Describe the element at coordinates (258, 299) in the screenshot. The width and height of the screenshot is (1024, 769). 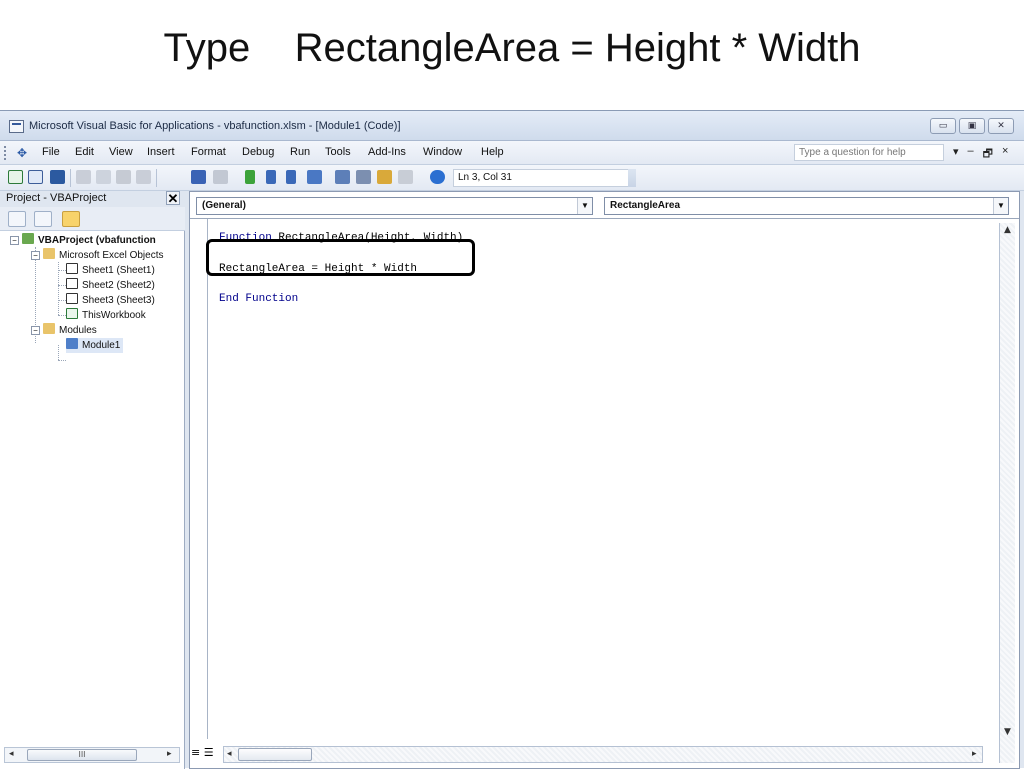
I see `code-line: End Function` at that location.